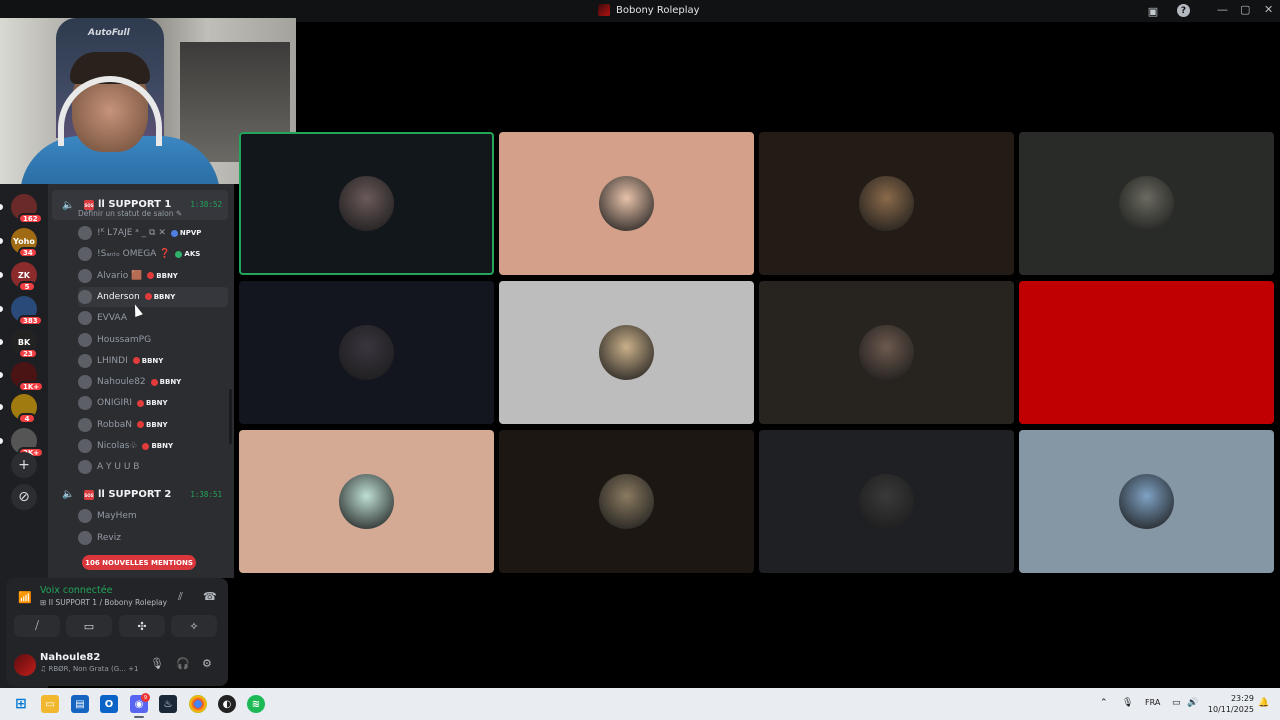 Image resolution: width=1280 pixels, height=720 pixels. What do you see at coordinates (153, 233) in the screenshot?
I see `voice-member: !ᴷ L7AJE ᵃ _ ⧉ ✕ NPVP` at bounding box center [153, 233].